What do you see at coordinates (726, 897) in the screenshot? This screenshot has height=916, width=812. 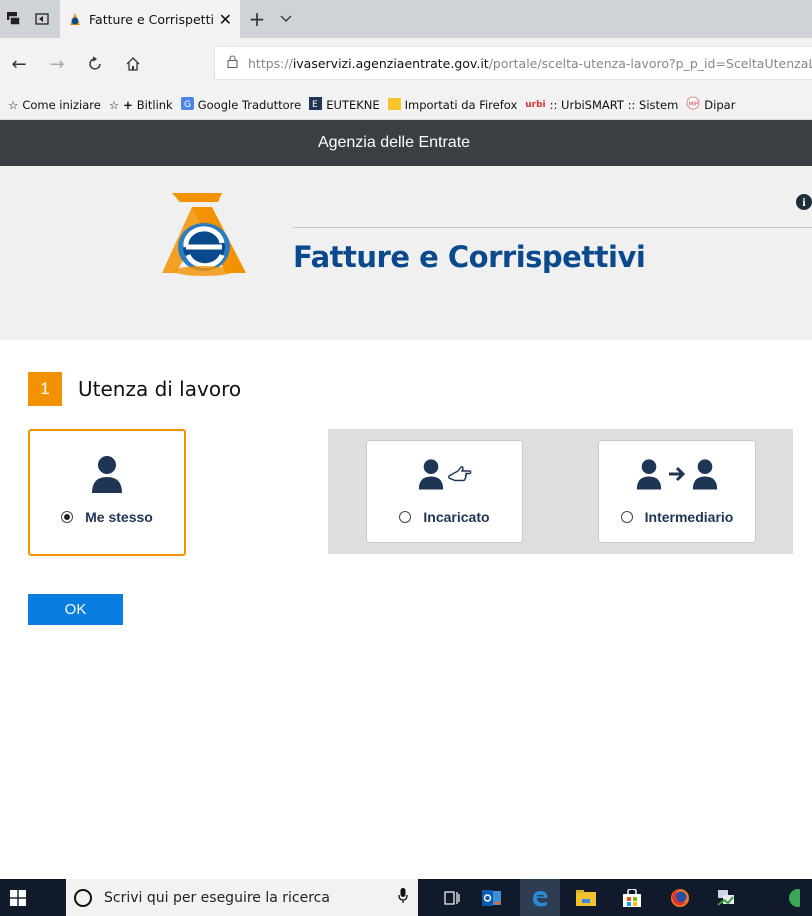 I see `network-app-icon` at bounding box center [726, 897].